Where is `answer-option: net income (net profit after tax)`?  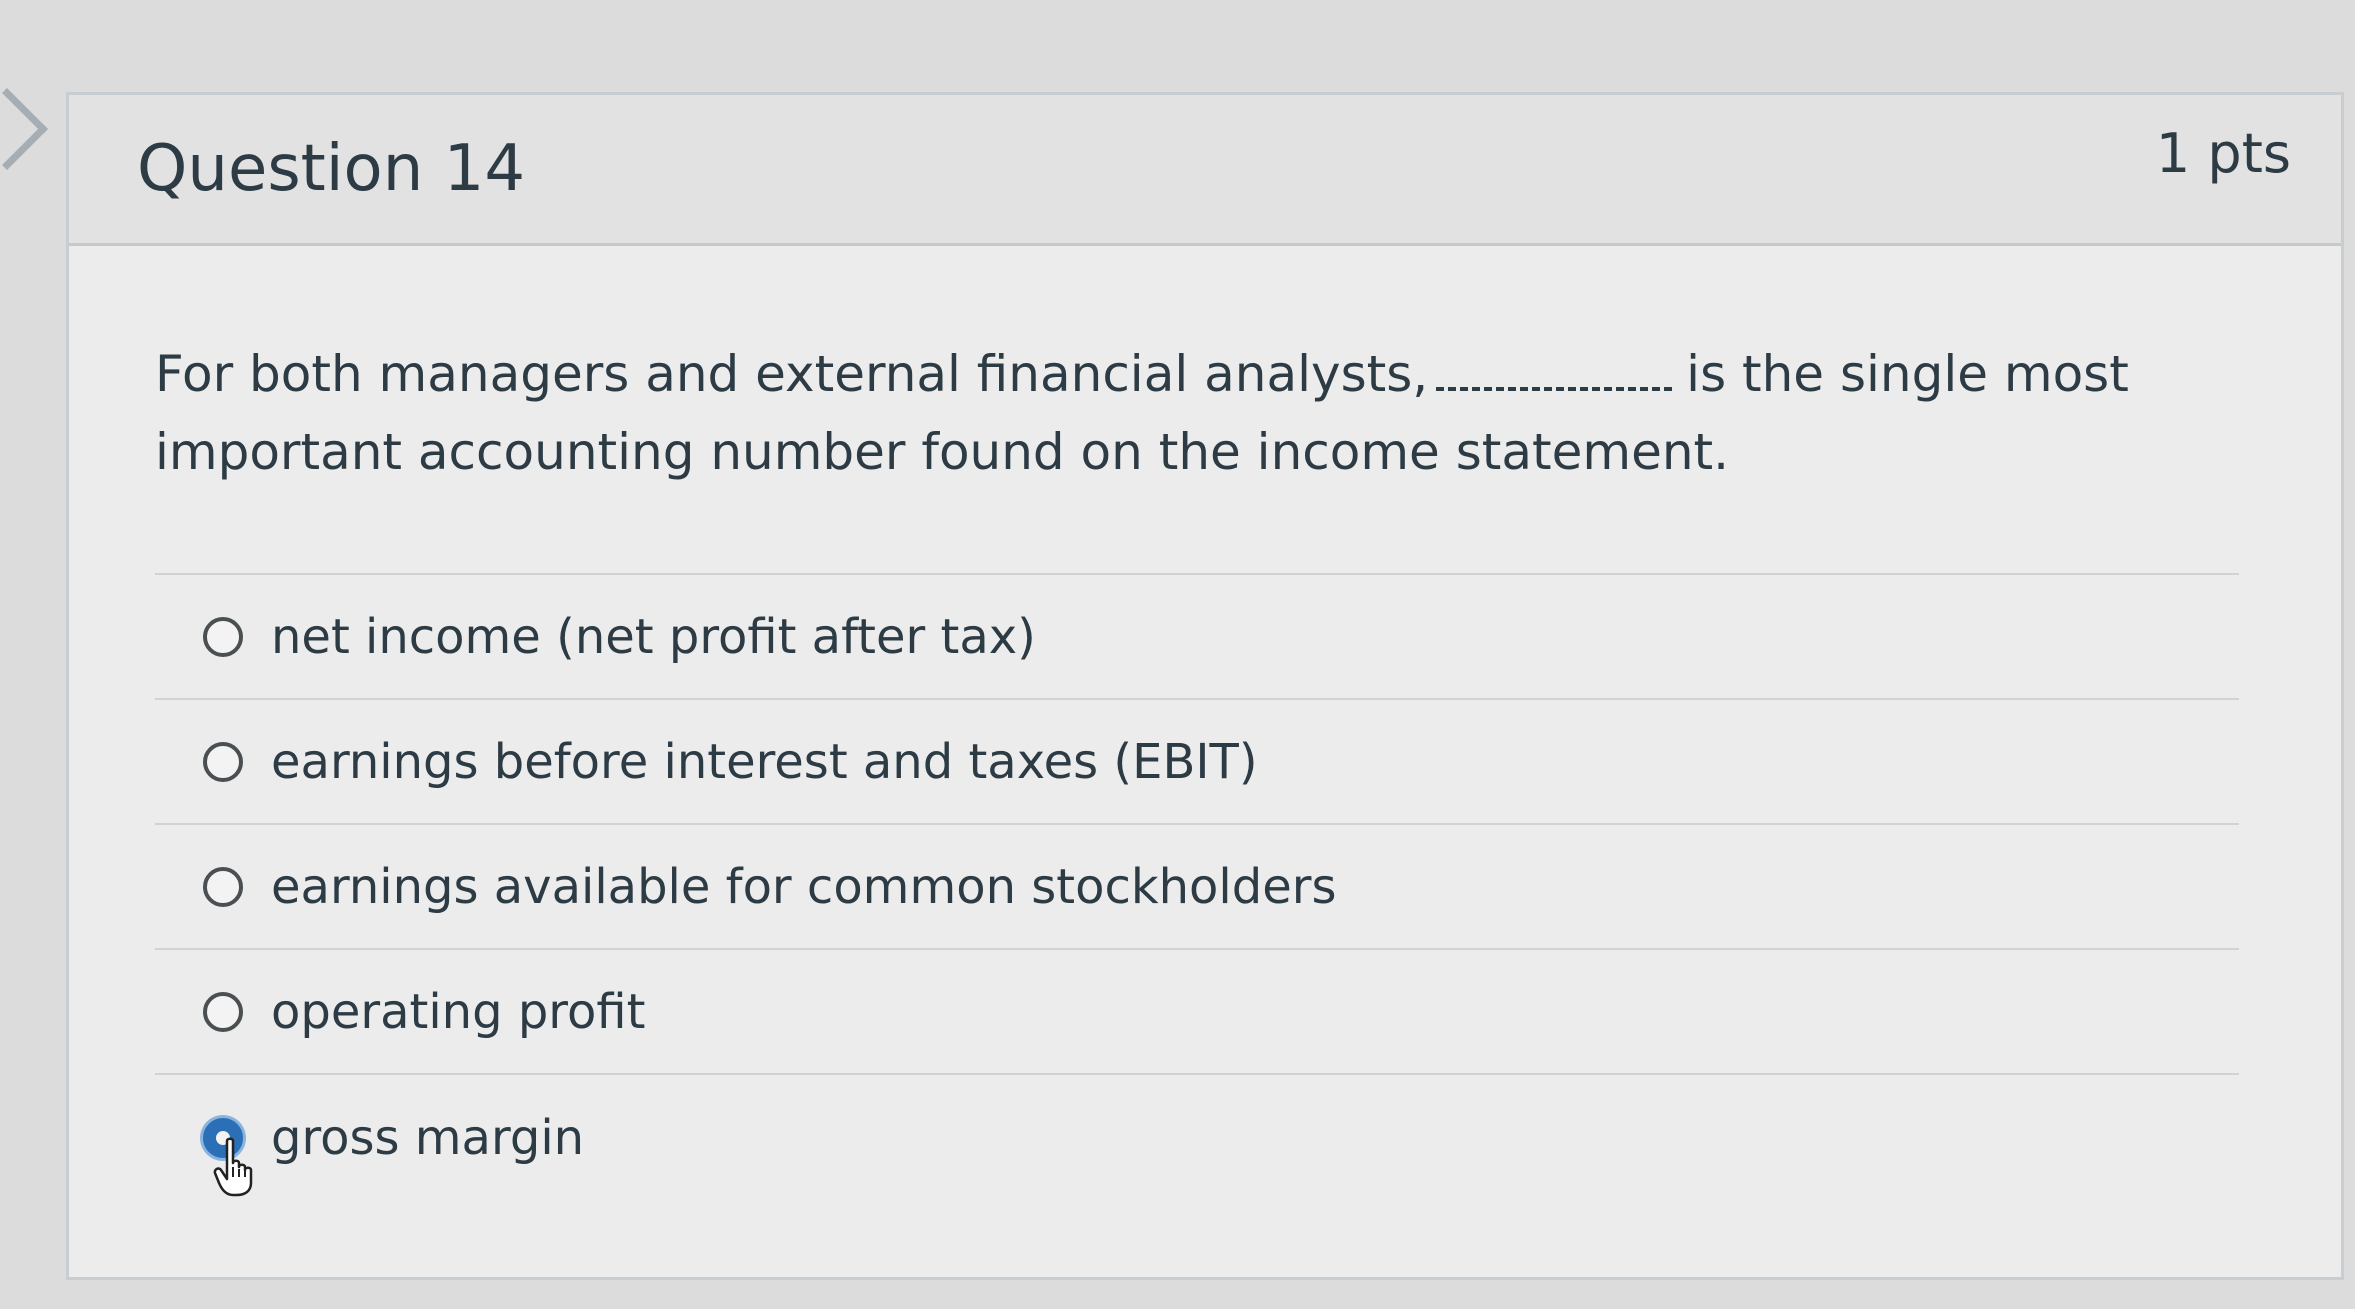
answer-option: net income (net profit after tax) is located at coordinates (1197, 637).